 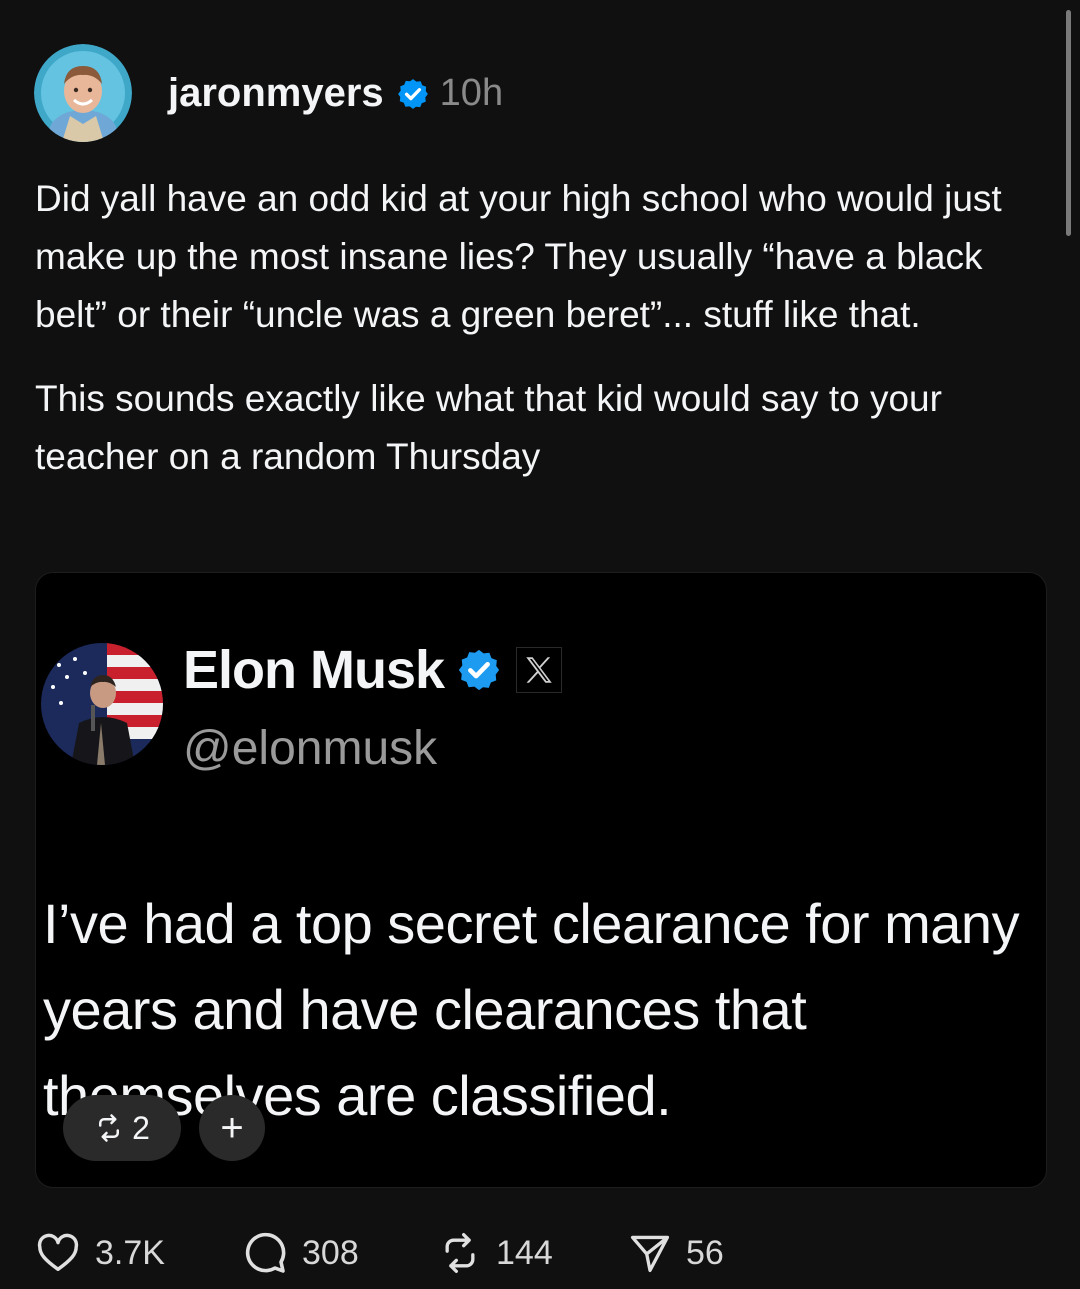 What do you see at coordinates (1068, 123) in the screenshot?
I see `scrollbar` at bounding box center [1068, 123].